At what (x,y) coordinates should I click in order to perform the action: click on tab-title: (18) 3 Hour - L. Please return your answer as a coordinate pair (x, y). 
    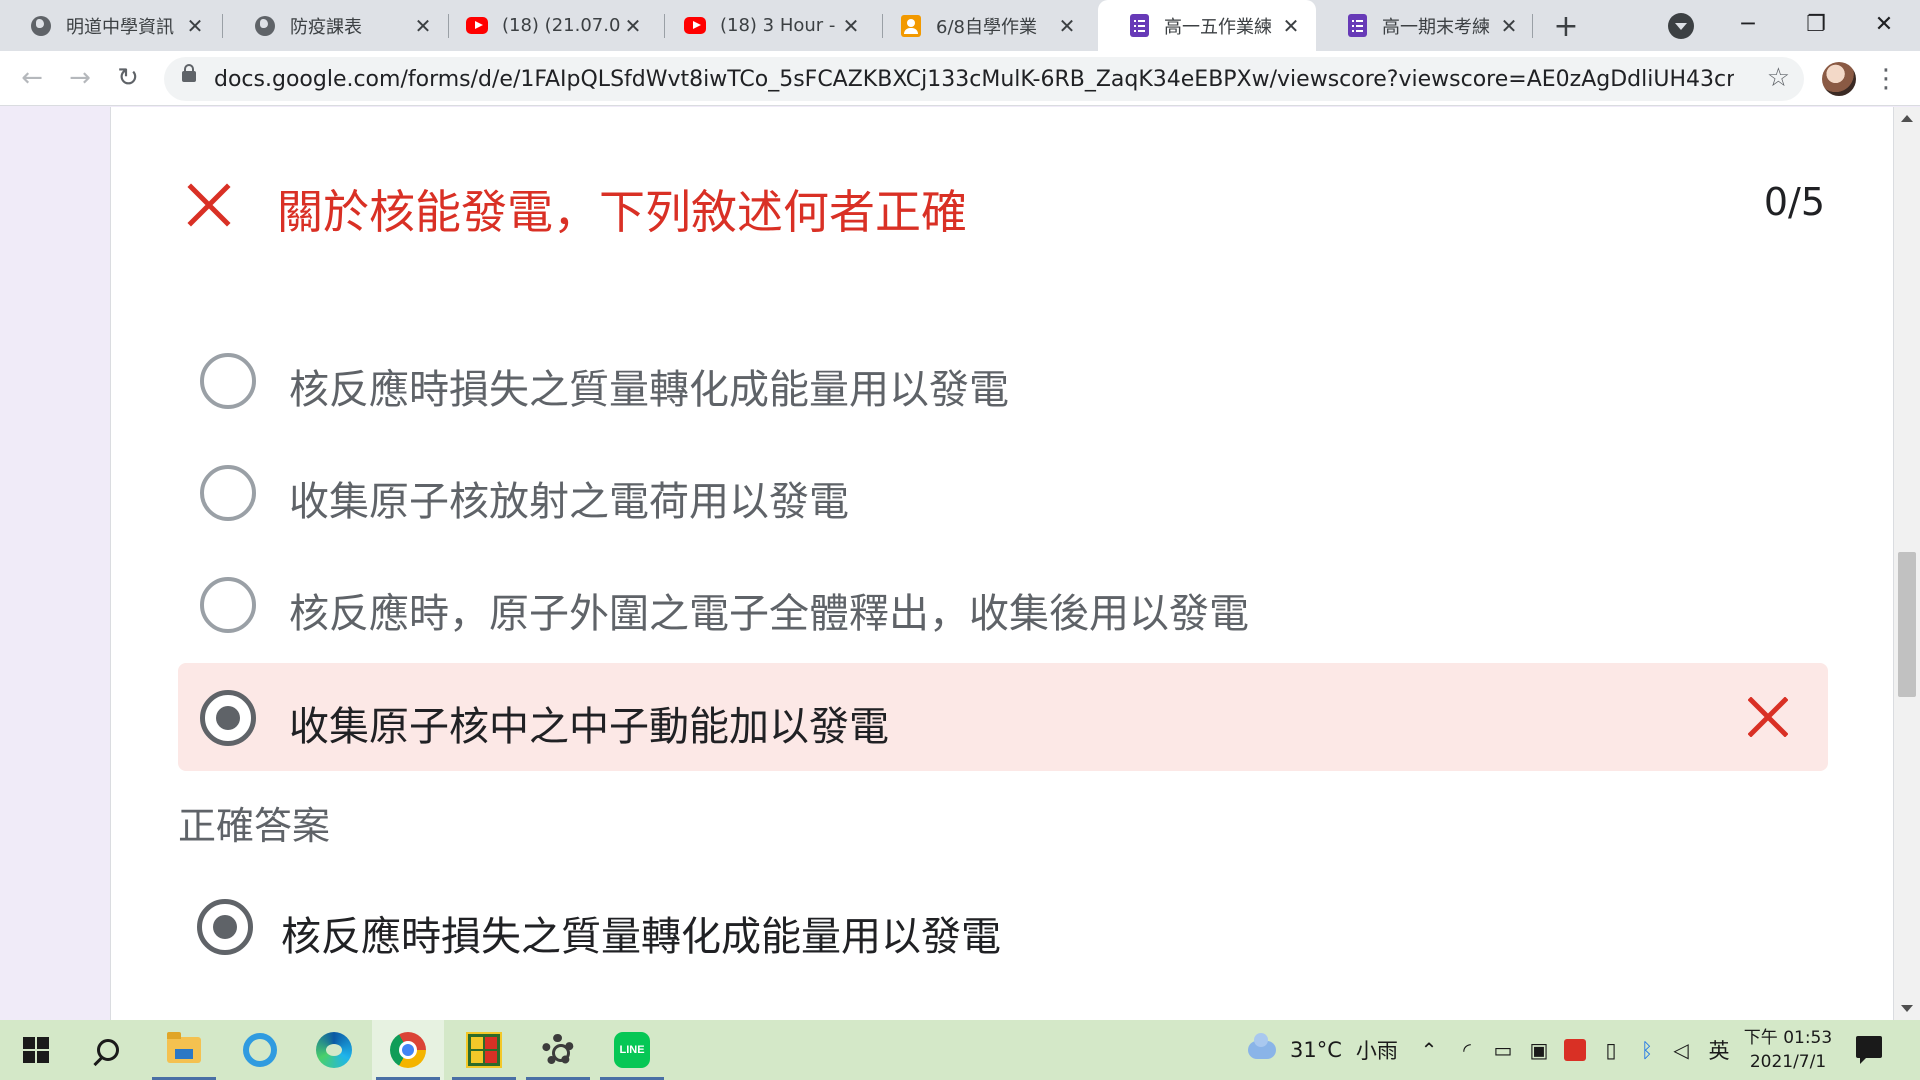
    Looking at the image, I should click on (780, 25).